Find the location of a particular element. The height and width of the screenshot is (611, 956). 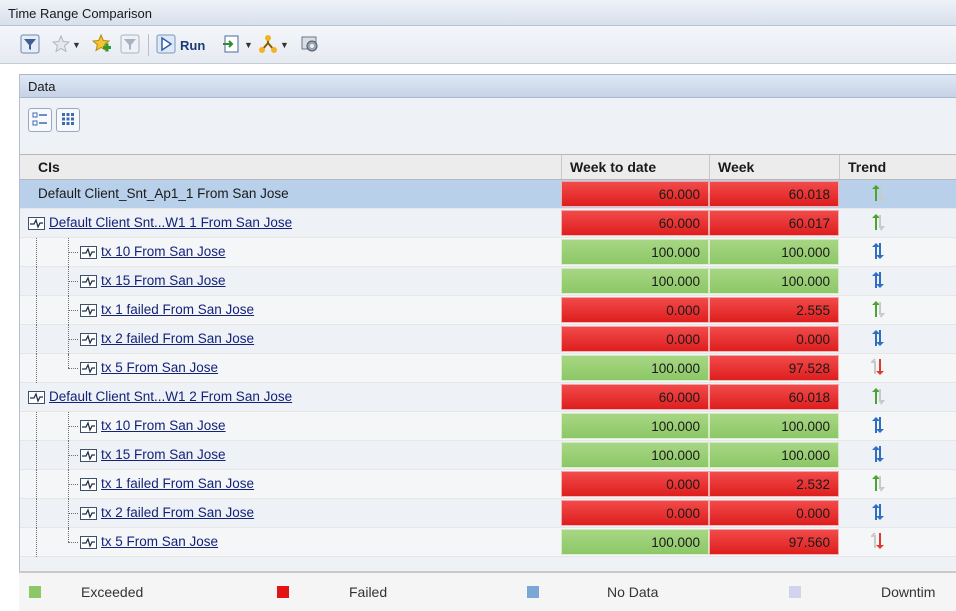

column-header-week: Week is located at coordinates (774, 167).